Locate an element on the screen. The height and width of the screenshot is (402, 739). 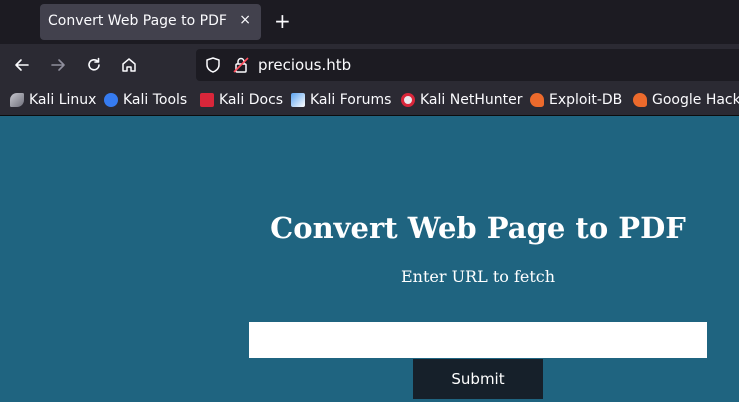
insecure-lock-icon is located at coordinates (241, 65).